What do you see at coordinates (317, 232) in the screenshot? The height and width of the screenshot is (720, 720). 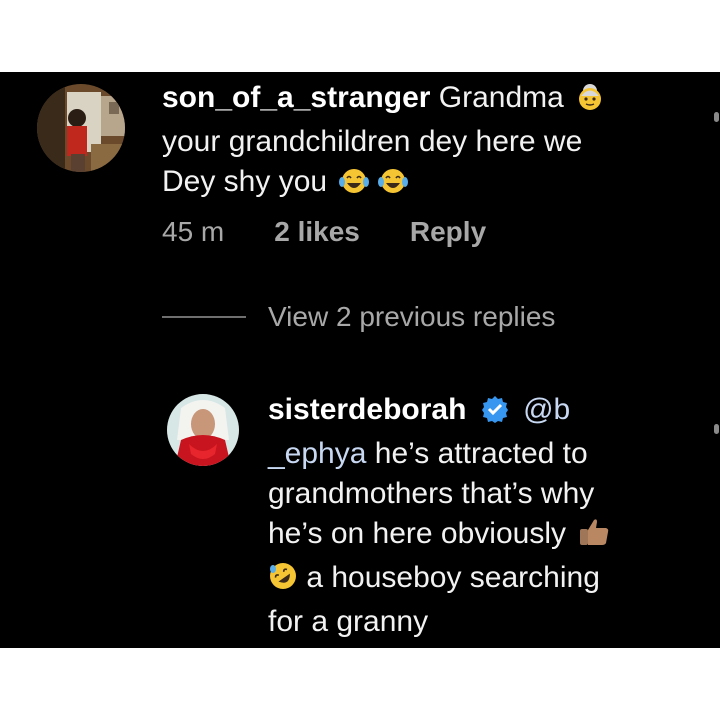 I see `likes-count: 2 likes` at bounding box center [317, 232].